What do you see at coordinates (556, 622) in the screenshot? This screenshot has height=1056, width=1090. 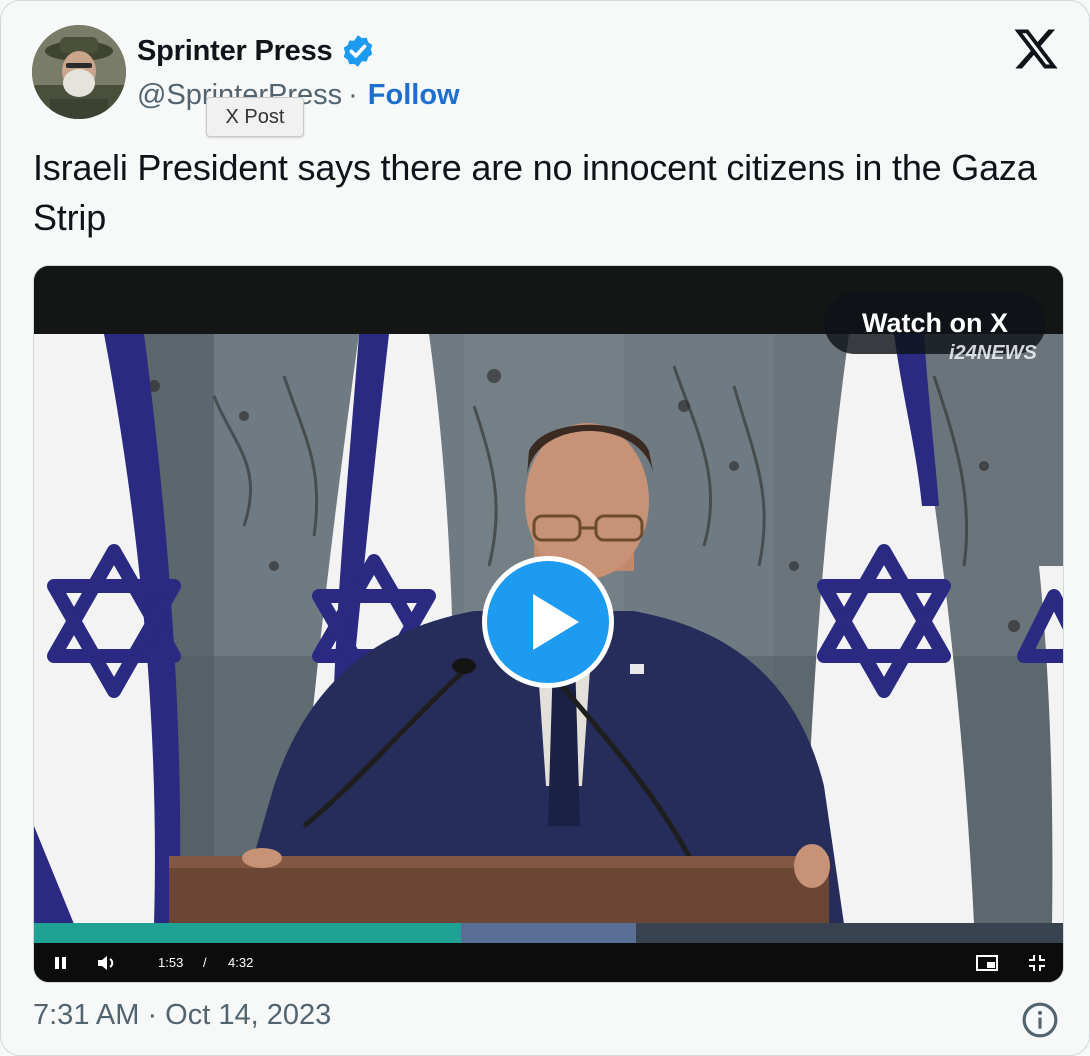 I see `play-icon` at bounding box center [556, 622].